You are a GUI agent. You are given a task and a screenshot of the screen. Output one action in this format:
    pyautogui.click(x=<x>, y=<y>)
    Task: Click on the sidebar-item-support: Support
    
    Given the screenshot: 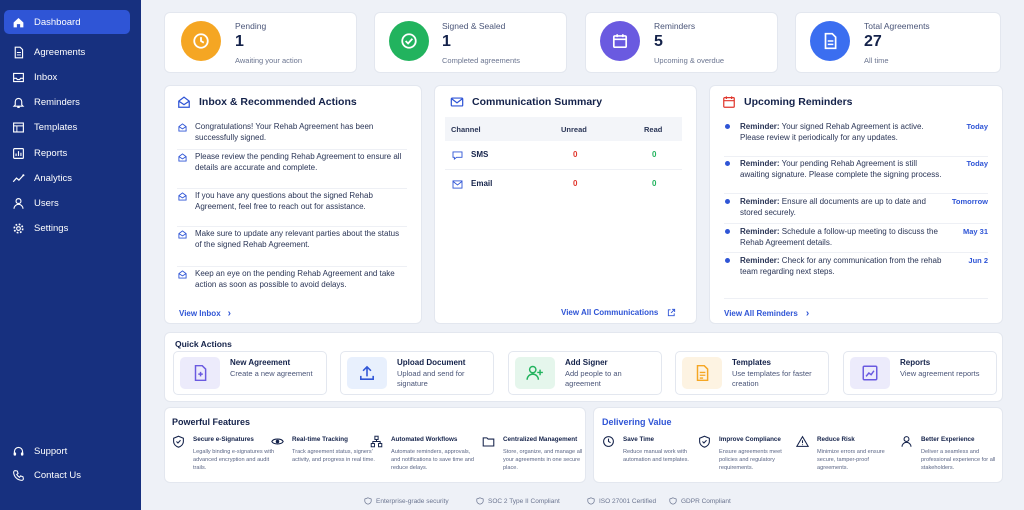 What is the action you would take?
    pyautogui.click(x=67, y=451)
    